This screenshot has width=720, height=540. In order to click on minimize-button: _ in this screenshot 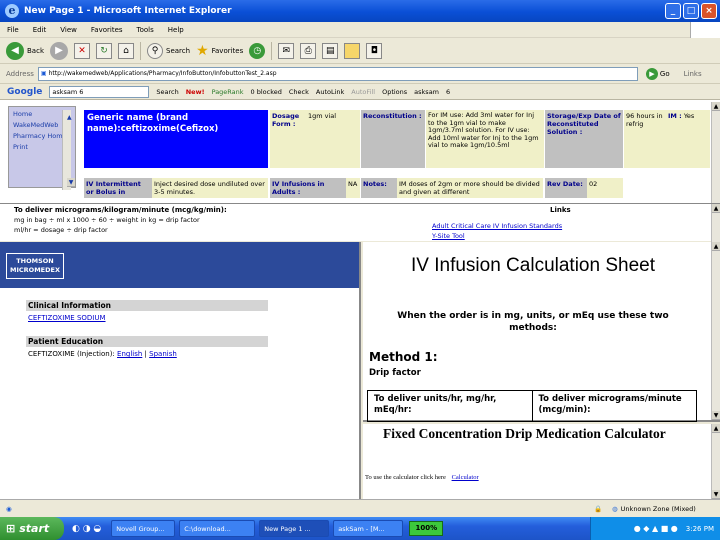, I will do `click(673, 11)`.